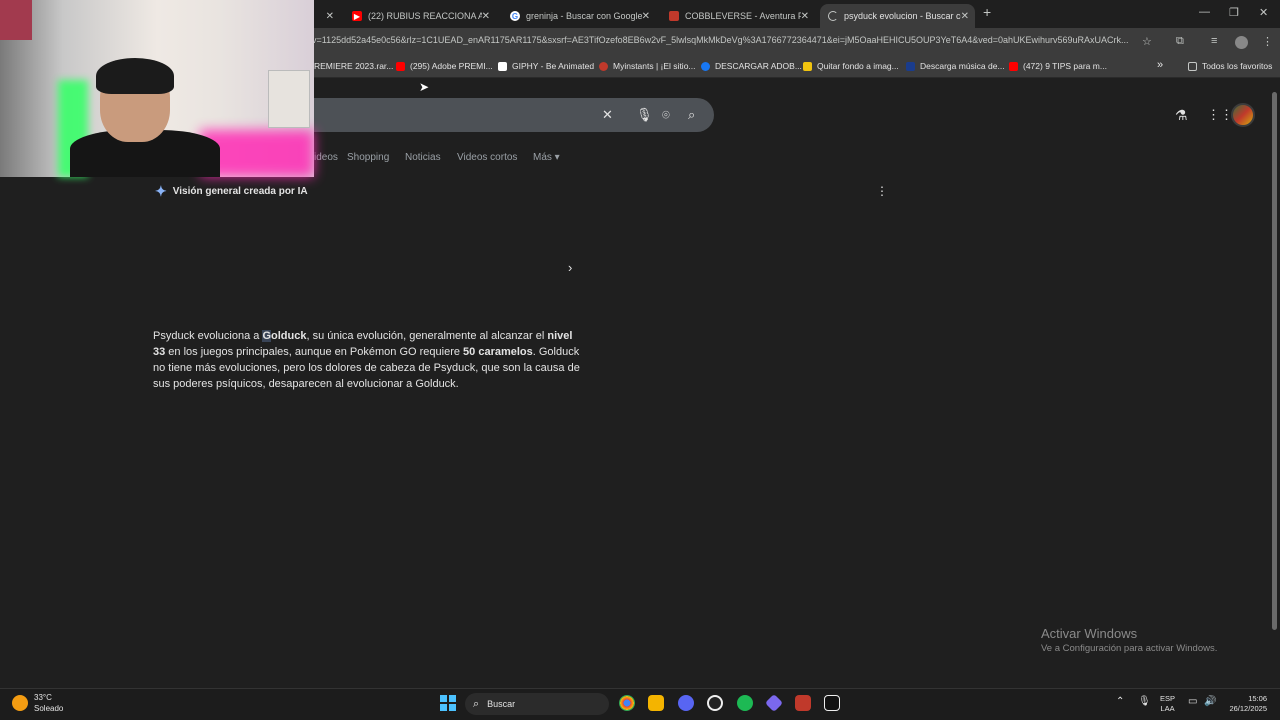  Describe the element at coordinates (1241, 42) in the screenshot. I see `profile-icon` at that location.